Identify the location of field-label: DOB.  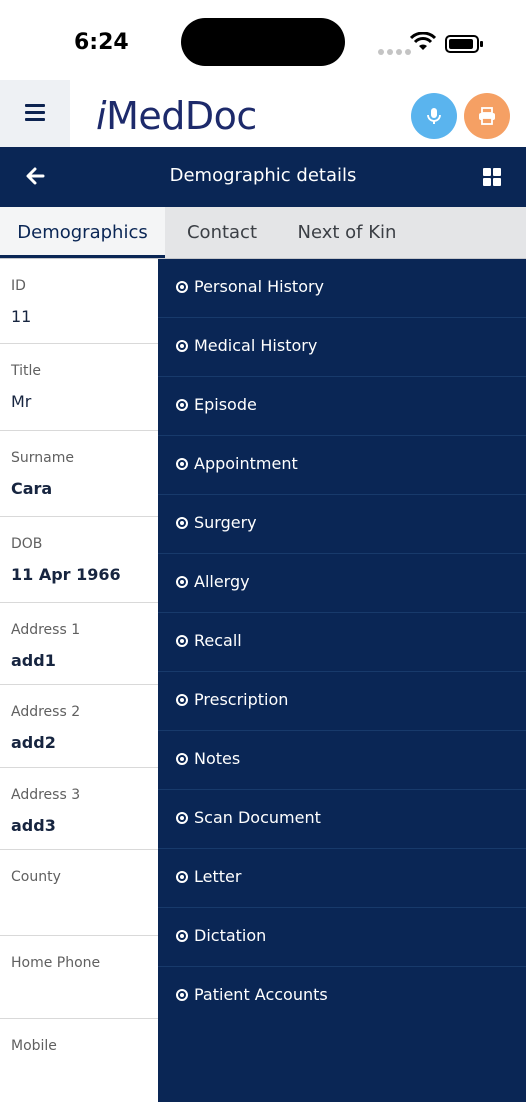
(27, 544).